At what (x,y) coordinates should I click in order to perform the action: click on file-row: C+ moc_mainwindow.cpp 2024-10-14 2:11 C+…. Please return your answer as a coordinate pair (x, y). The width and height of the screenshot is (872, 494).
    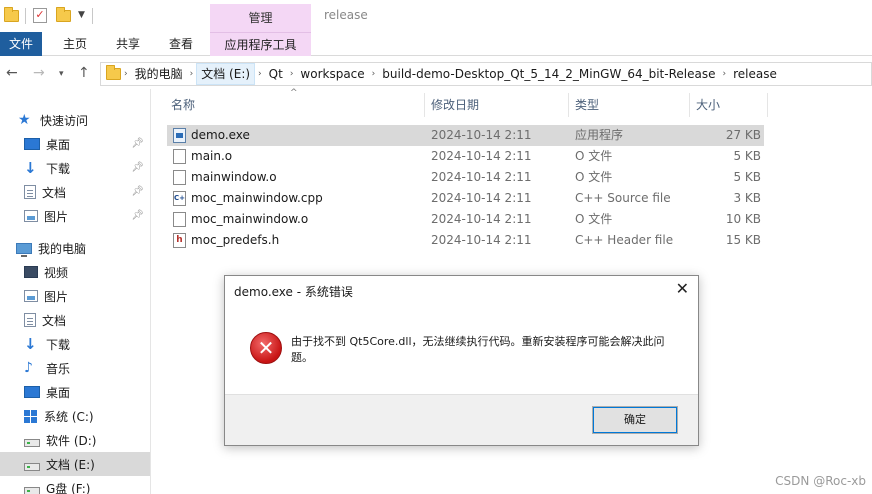
    Looking at the image, I should click on (465, 198).